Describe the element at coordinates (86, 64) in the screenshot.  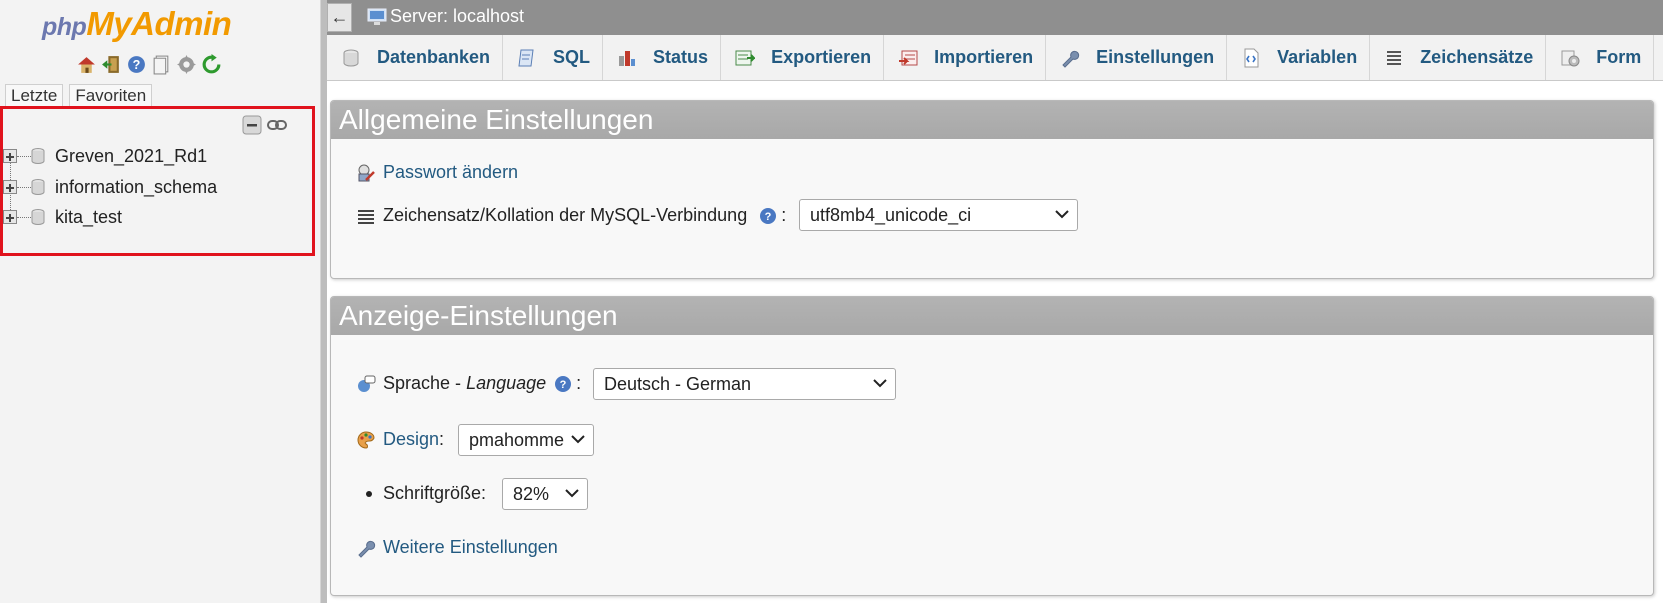
I see `home-icon` at that location.